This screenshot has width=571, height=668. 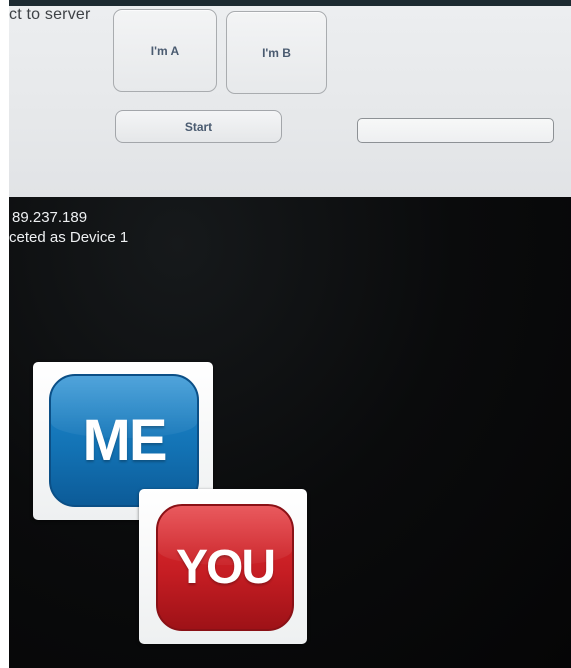 What do you see at coordinates (69, 237) in the screenshot?
I see `connection-status-text: ceted as Device 1` at bounding box center [69, 237].